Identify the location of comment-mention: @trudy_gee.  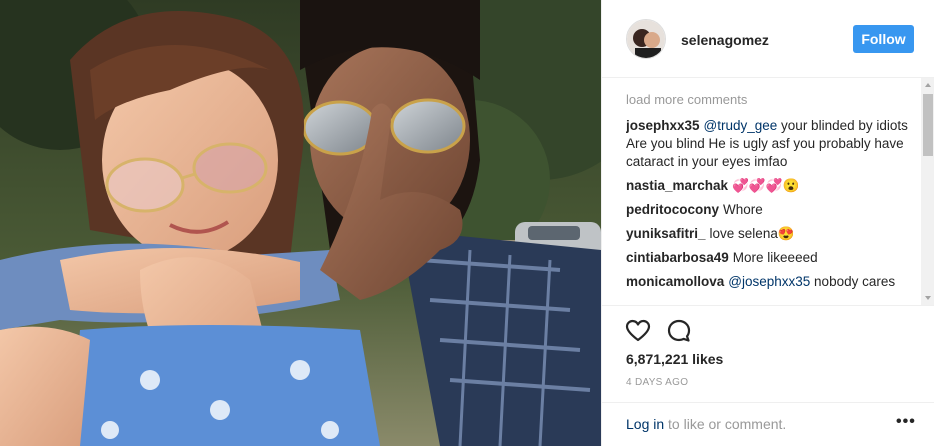
(741, 125).